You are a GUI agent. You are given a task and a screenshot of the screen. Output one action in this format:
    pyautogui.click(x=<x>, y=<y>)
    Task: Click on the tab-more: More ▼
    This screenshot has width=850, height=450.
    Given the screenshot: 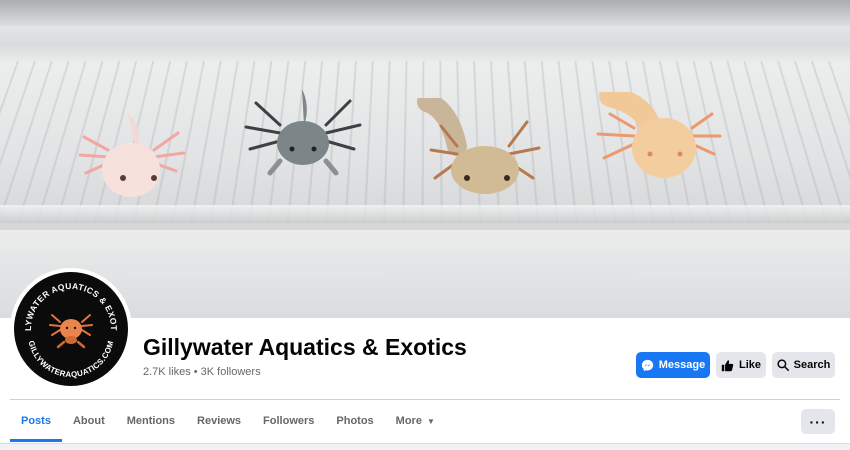 What is the action you would take?
    pyautogui.click(x=415, y=421)
    